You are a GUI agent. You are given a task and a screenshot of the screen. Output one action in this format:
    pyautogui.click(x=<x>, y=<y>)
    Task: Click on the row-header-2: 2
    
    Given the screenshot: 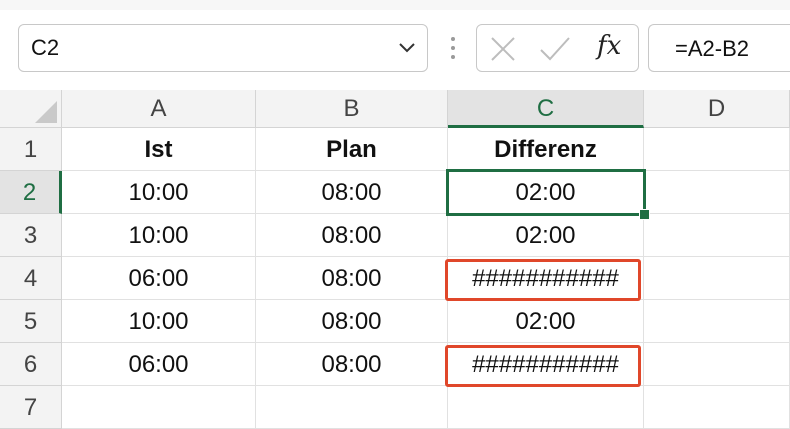 What is the action you would take?
    pyautogui.click(x=31, y=192)
    